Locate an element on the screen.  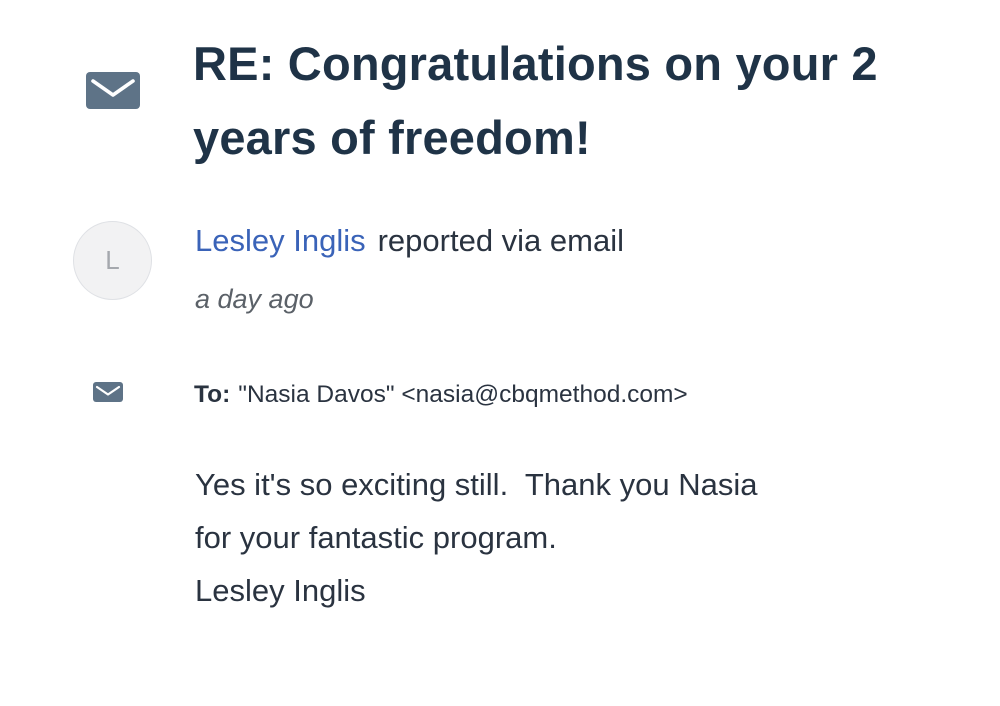
recipient-label: To: is located at coordinates (212, 394).